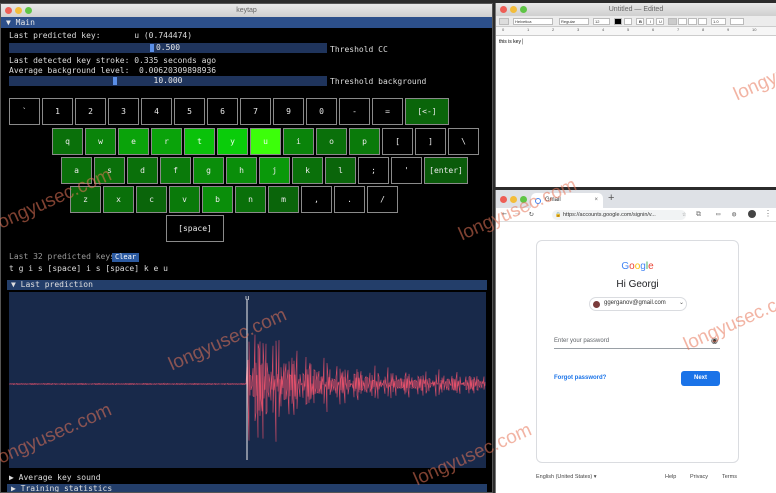 This screenshot has height=493, width=776. I want to click on greeting-heading: Hi Georgi, so click(637, 284).